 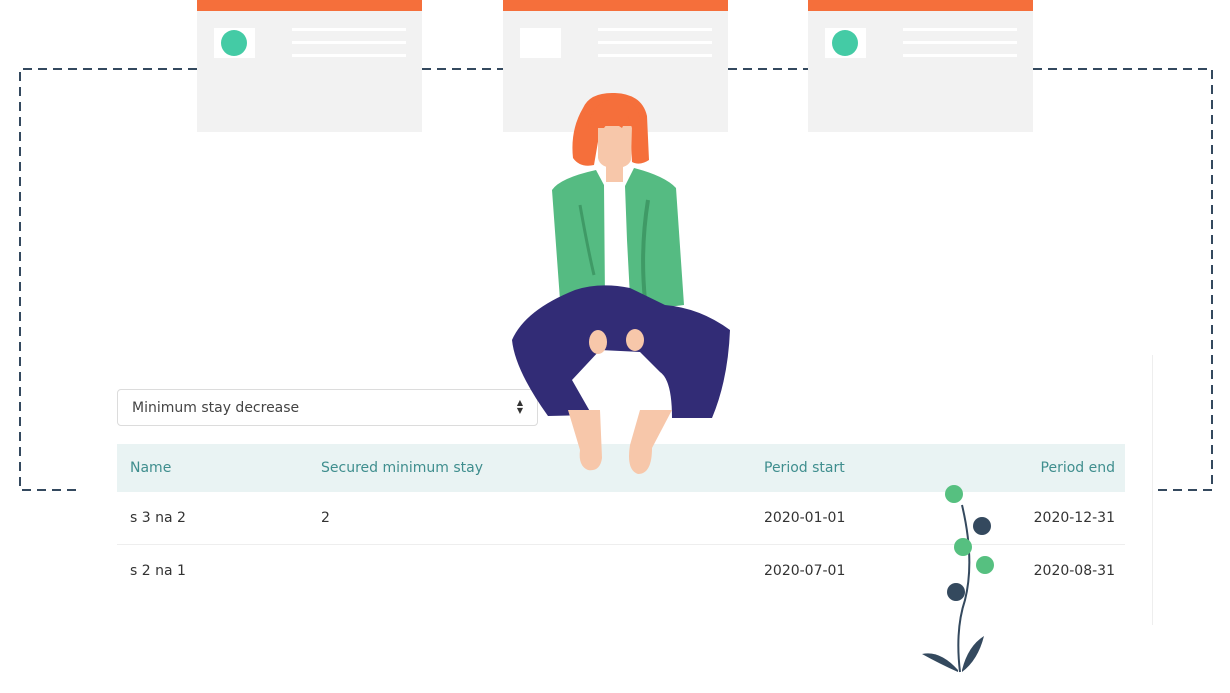 What do you see at coordinates (327, 407) in the screenshot?
I see `filter-select: Minimum stay decrease ▲ ▼` at bounding box center [327, 407].